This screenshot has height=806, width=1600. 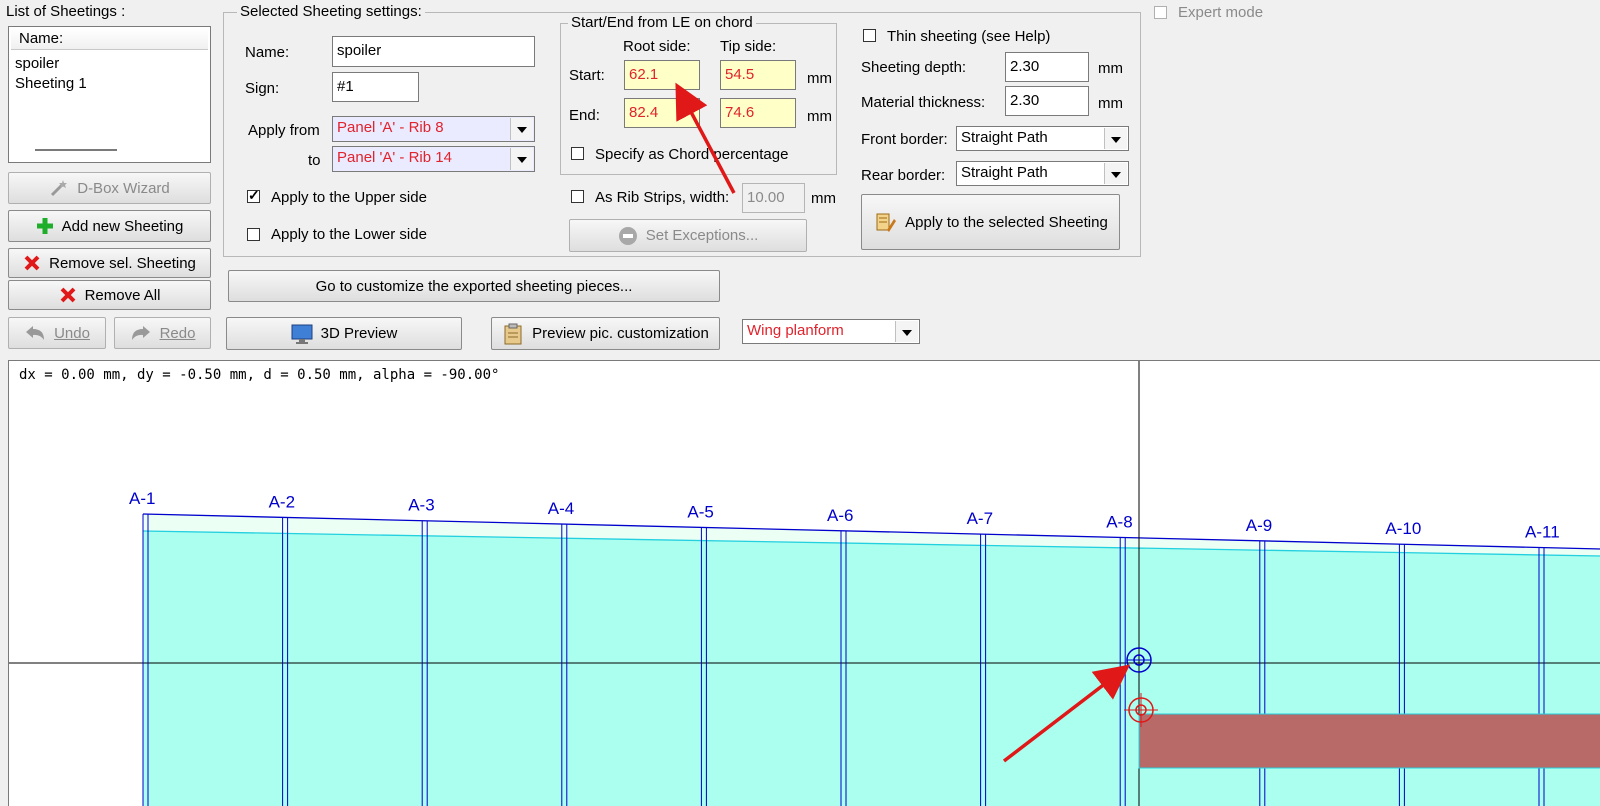 What do you see at coordinates (41, 38) in the screenshot?
I see `name-column-header: Name:` at bounding box center [41, 38].